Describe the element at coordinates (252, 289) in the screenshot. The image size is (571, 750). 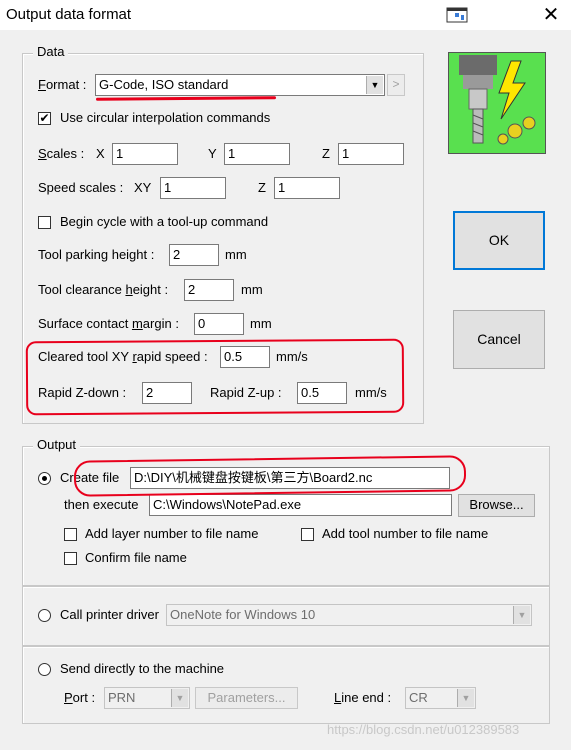
I see `clearance-height-unit: mm` at that location.